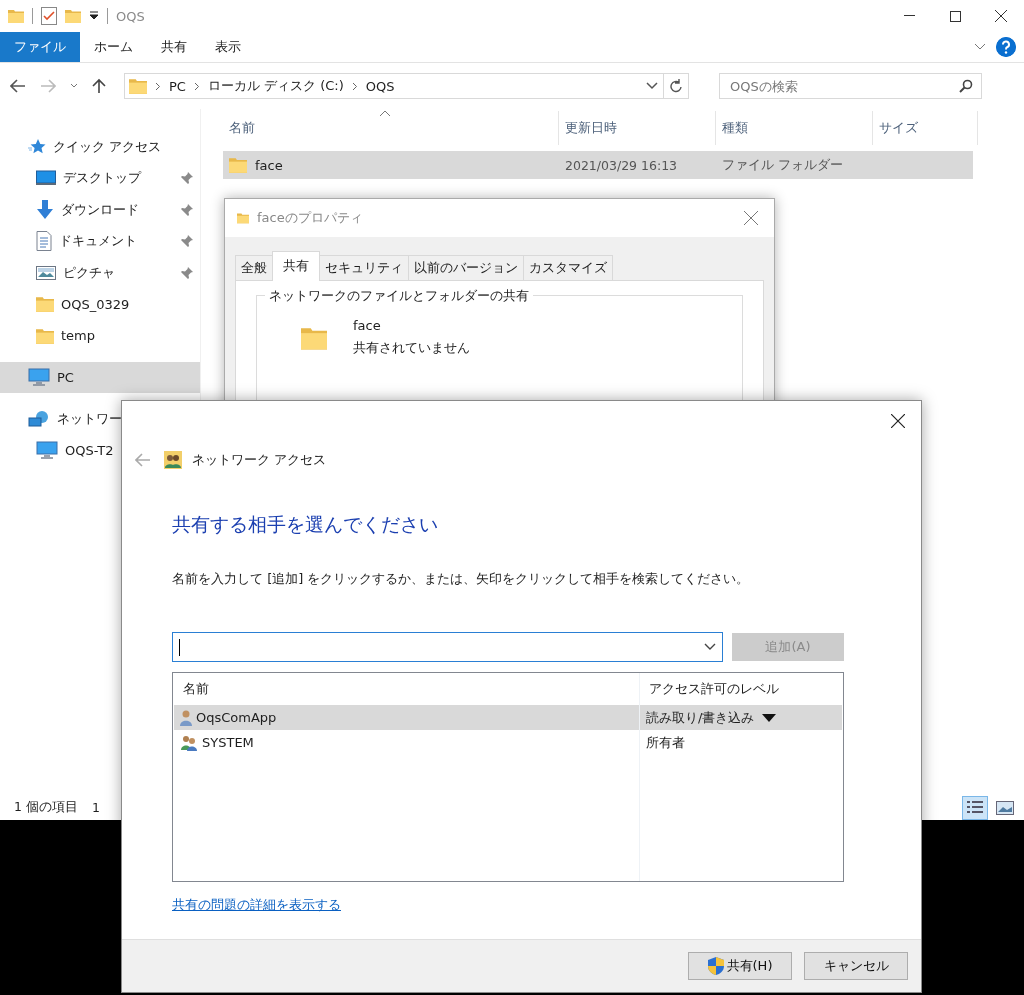  What do you see at coordinates (113, 47) in the screenshot?
I see `ribbon-tab: ホーム` at bounding box center [113, 47].